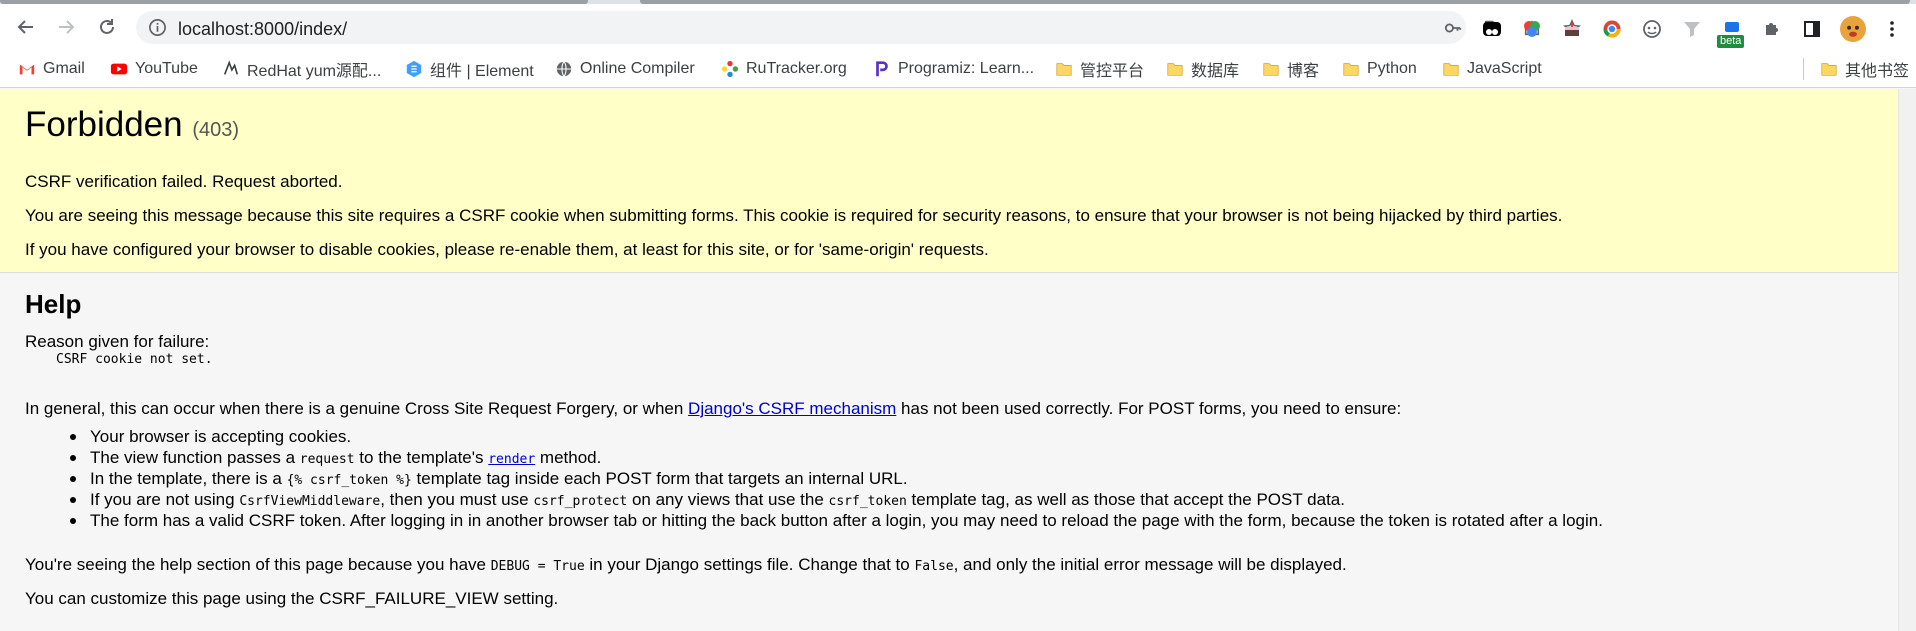 This screenshot has height=631, width=1916. I want to click on beta-badge: beta, so click(1731, 41).